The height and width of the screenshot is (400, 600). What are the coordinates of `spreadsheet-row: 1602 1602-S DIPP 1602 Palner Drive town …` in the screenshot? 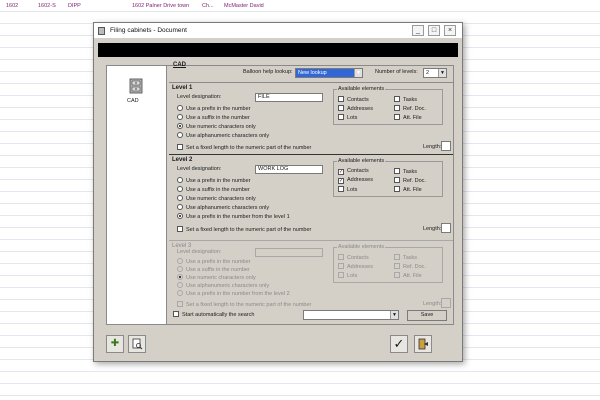 It's located at (300, 6).